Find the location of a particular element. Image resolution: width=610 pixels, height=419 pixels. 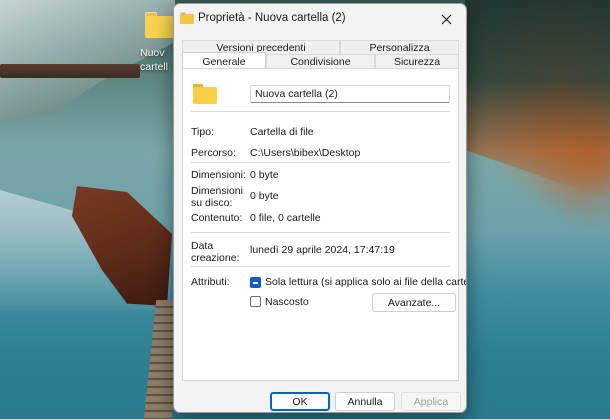

close-icon is located at coordinates (446, 19).